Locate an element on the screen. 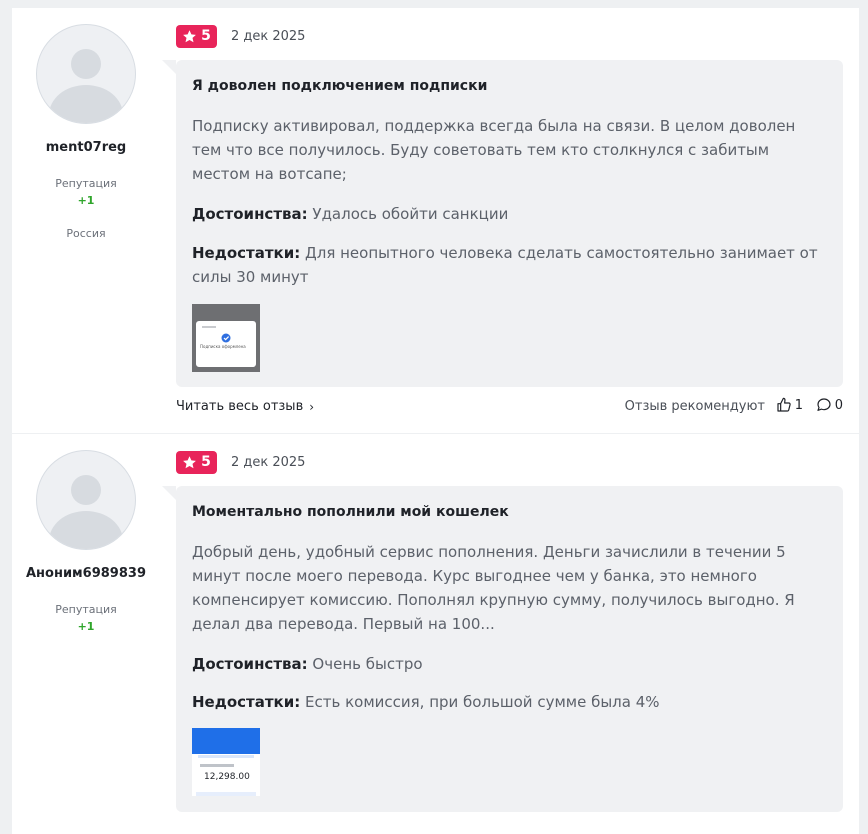  pros: Достоинства: Очень быстро is located at coordinates (507, 664).